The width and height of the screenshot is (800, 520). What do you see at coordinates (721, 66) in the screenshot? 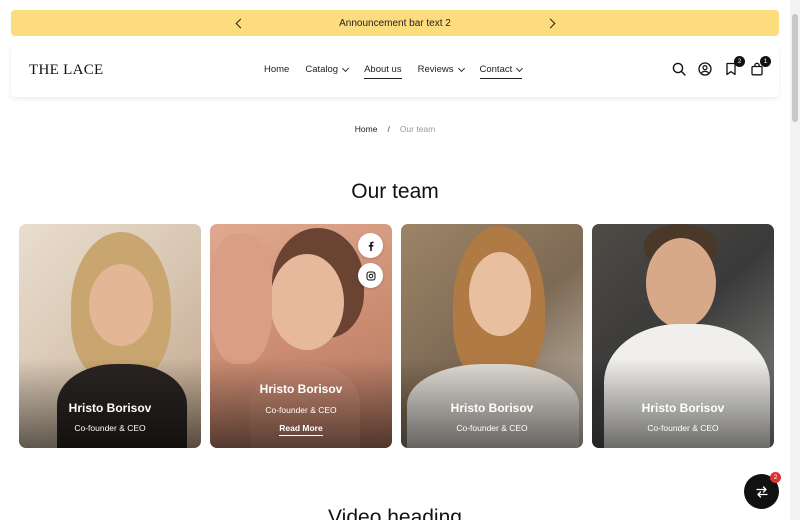
I see `header-actions: 2 1` at bounding box center [721, 66].